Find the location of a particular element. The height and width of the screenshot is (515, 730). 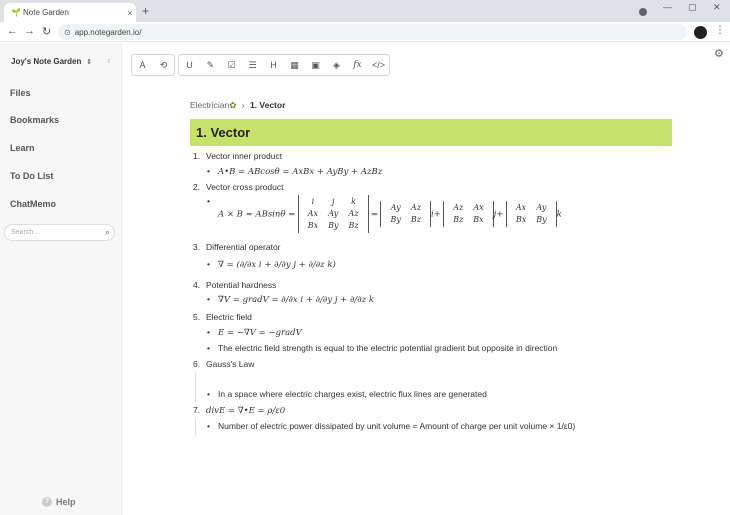

formula-item: • ∇V = gradV = ∂/∂x i + ∂/∂y j + ∂/∂z k is located at coordinates (290, 299).